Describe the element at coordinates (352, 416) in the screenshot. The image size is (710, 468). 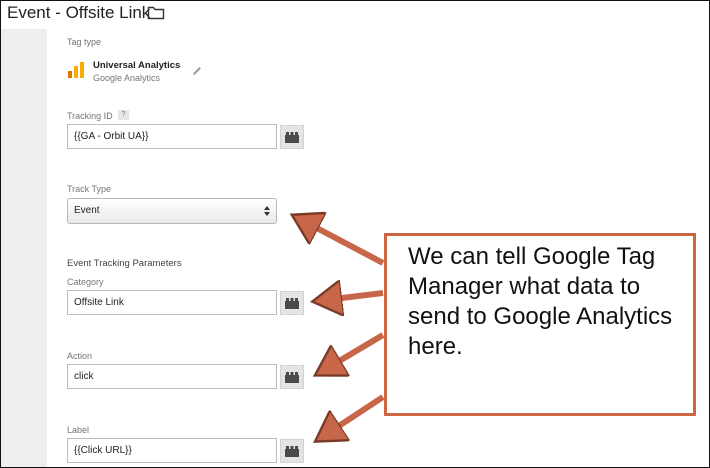
I see `arrow-to-label` at that location.